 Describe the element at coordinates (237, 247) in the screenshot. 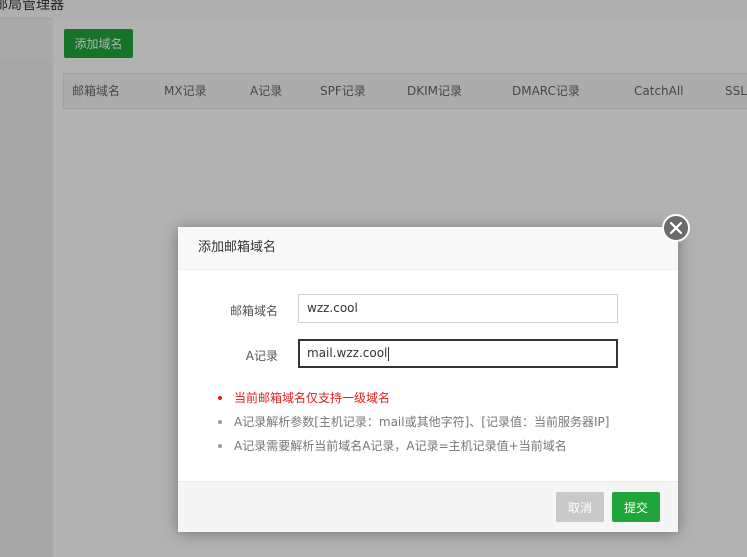

I see `dialog-title: 添加邮箱域名` at that location.